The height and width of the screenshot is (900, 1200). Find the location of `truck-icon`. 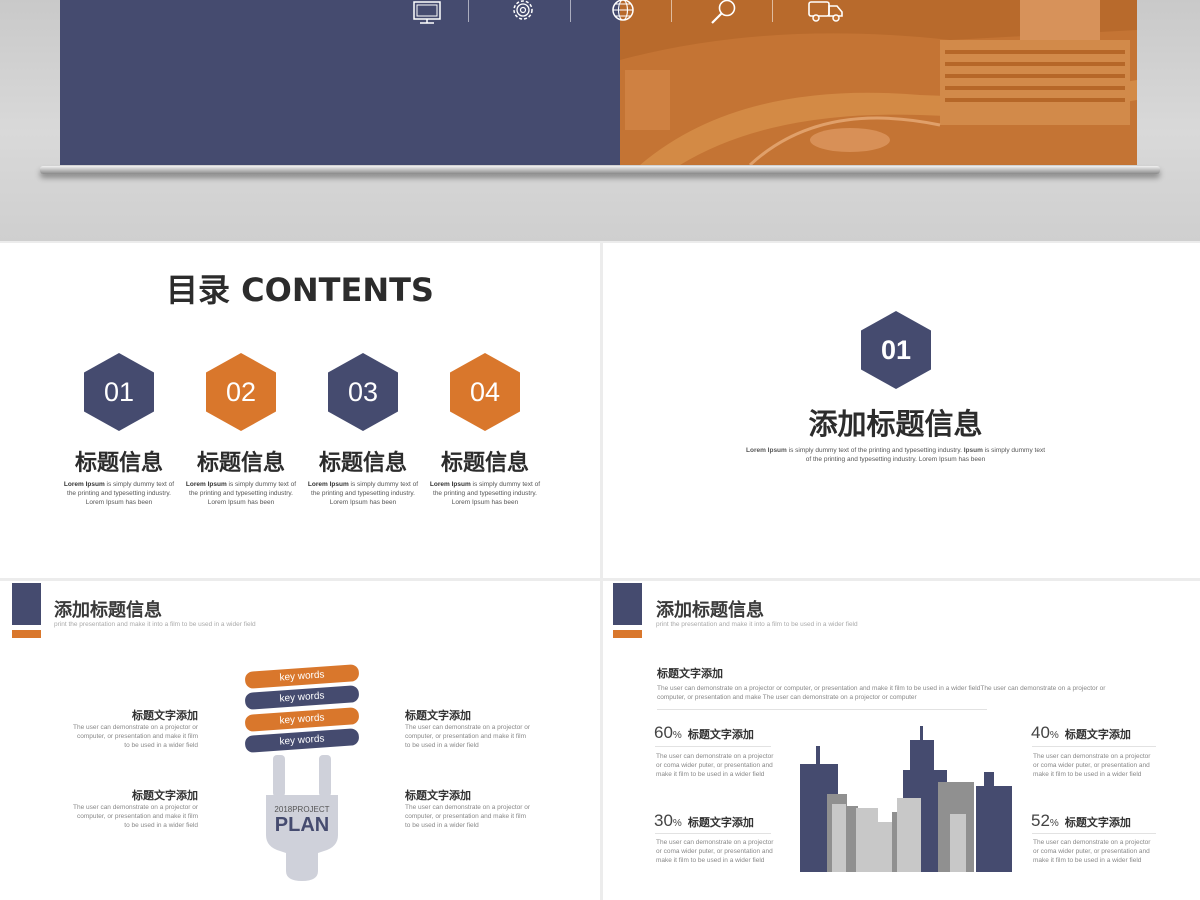

truck-icon is located at coordinates (824, 13).